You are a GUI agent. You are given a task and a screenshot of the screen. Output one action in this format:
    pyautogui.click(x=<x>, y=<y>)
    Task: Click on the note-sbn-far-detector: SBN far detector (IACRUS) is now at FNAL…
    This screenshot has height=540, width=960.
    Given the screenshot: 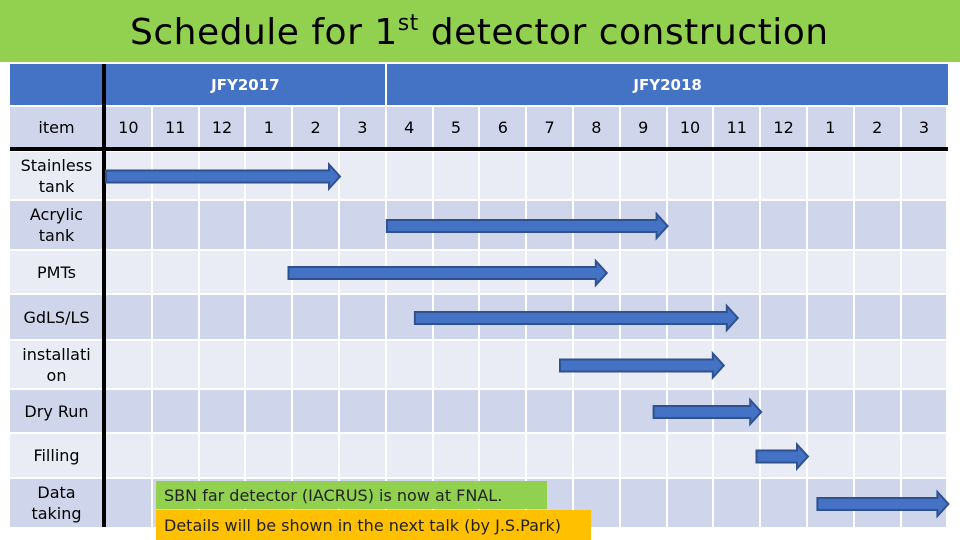 What is the action you would take?
    pyautogui.click(x=351, y=495)
    